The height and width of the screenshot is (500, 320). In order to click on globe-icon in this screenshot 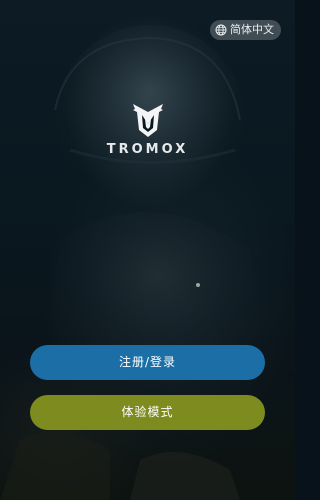, I will do `click(221, 30)`.